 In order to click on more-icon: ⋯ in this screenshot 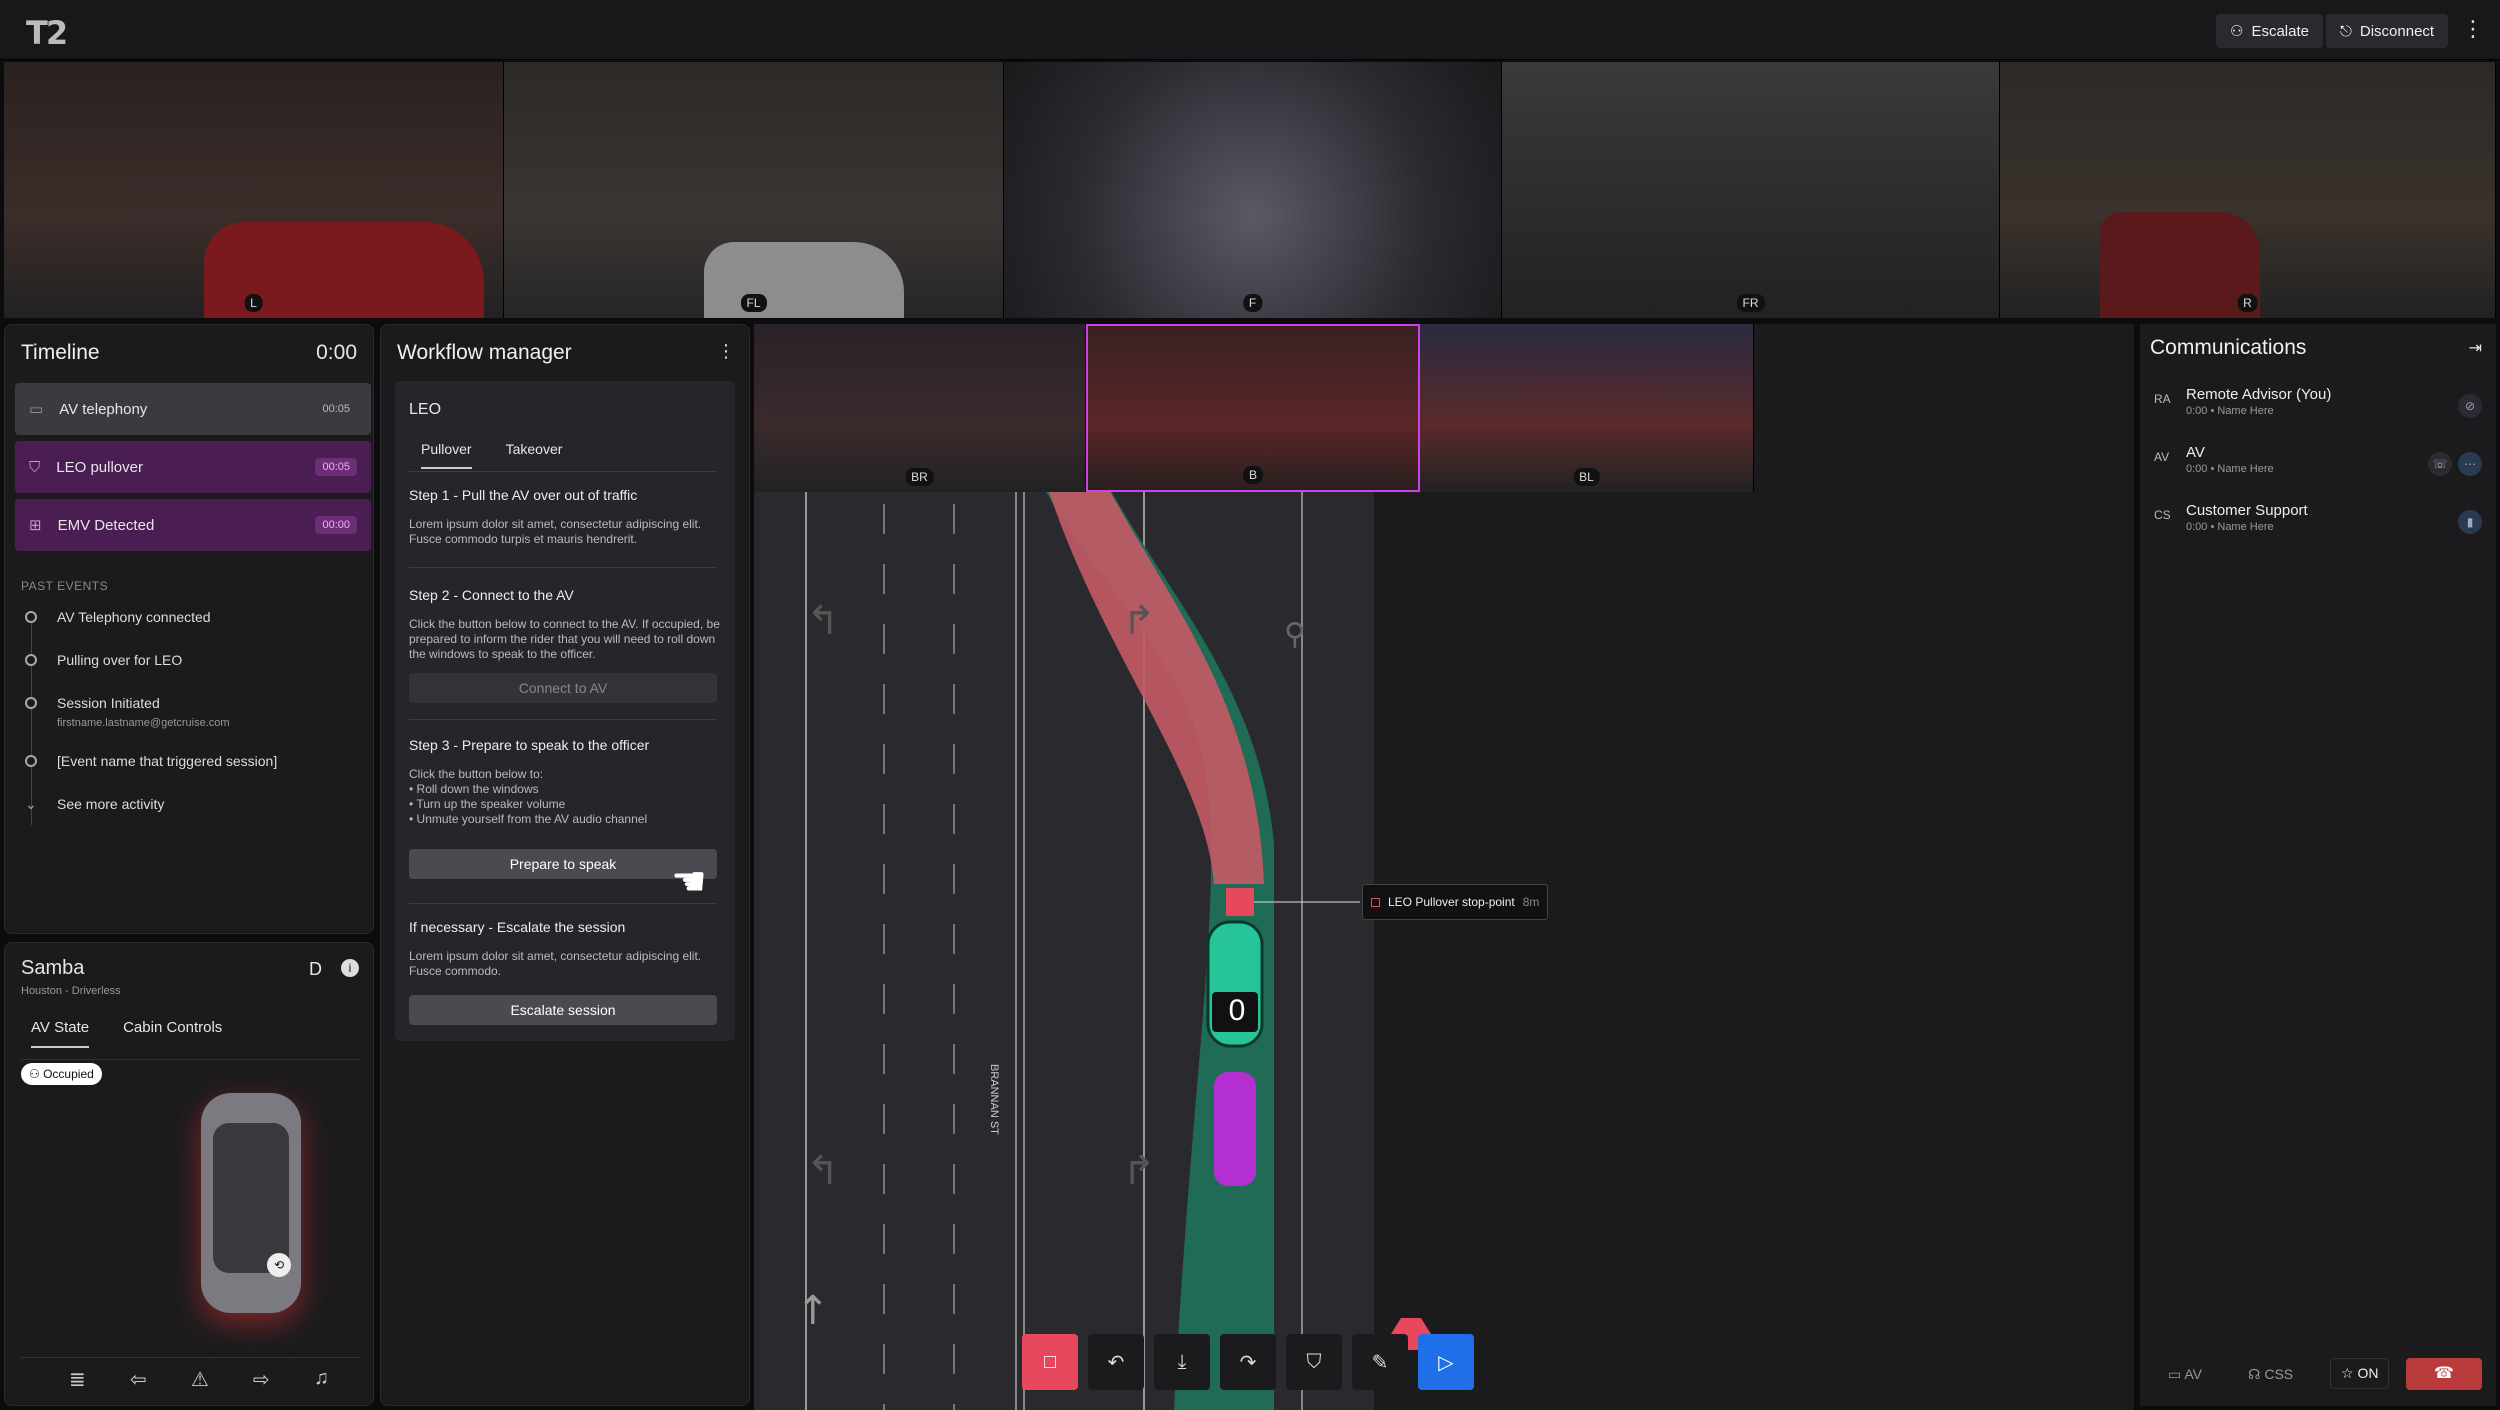, I will do `click(2470, 464)`.